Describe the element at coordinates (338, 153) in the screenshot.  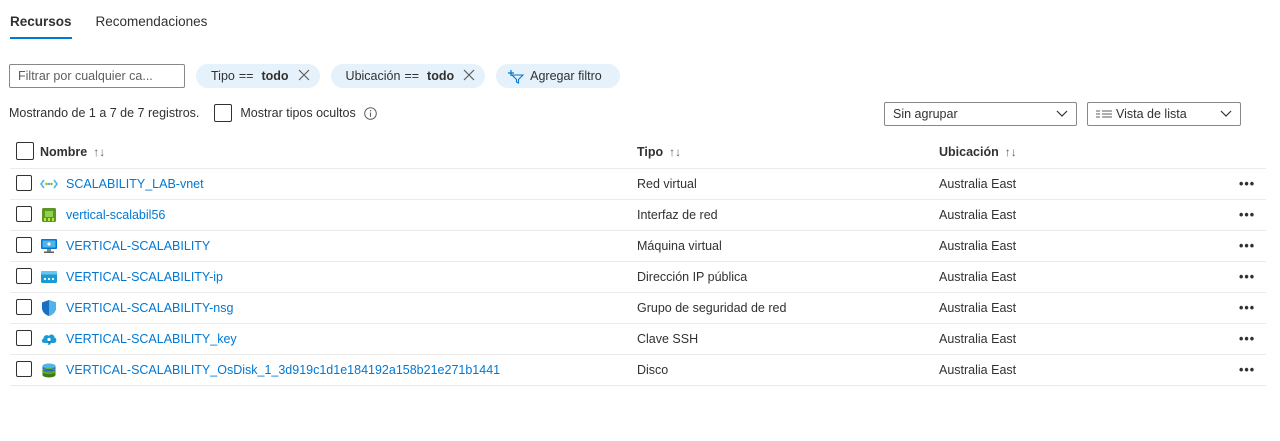
I see `column-header-name: Nombre ↑↓` at that location.